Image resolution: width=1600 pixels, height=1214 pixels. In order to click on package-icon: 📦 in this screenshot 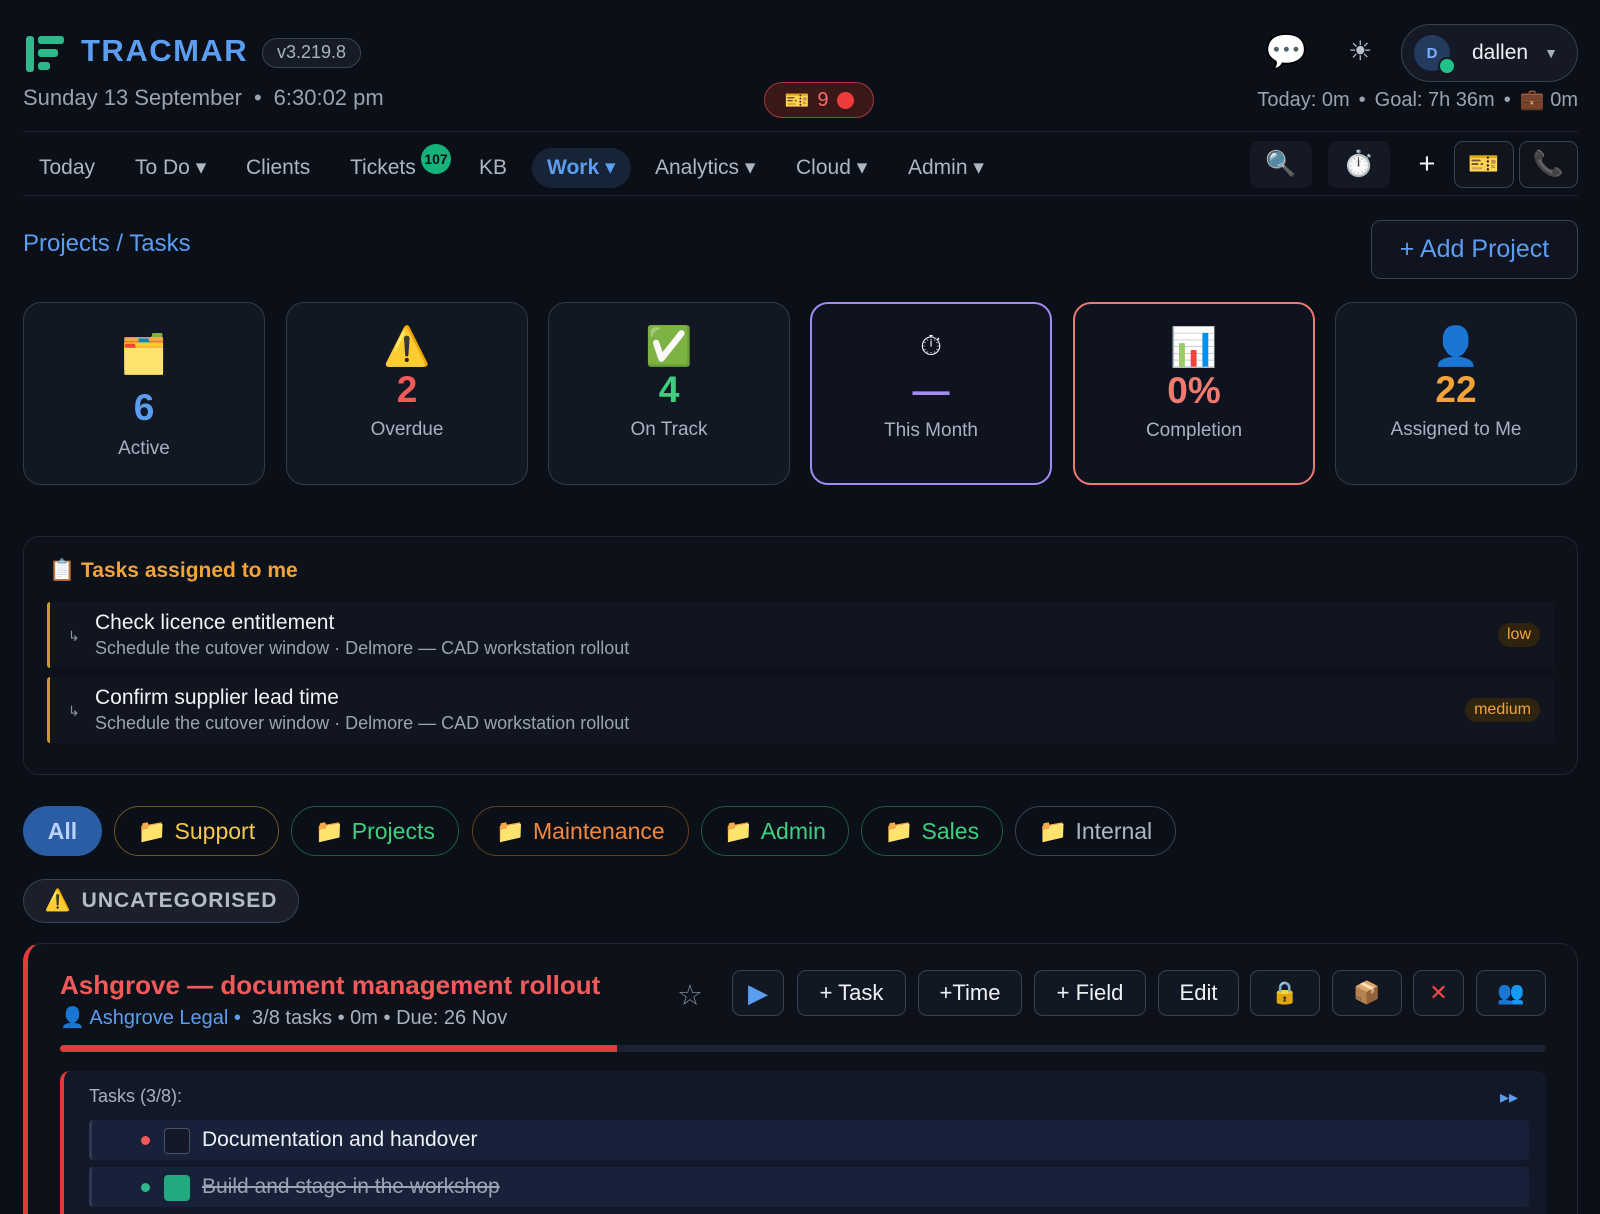, I will do `click(1367, 992)`.